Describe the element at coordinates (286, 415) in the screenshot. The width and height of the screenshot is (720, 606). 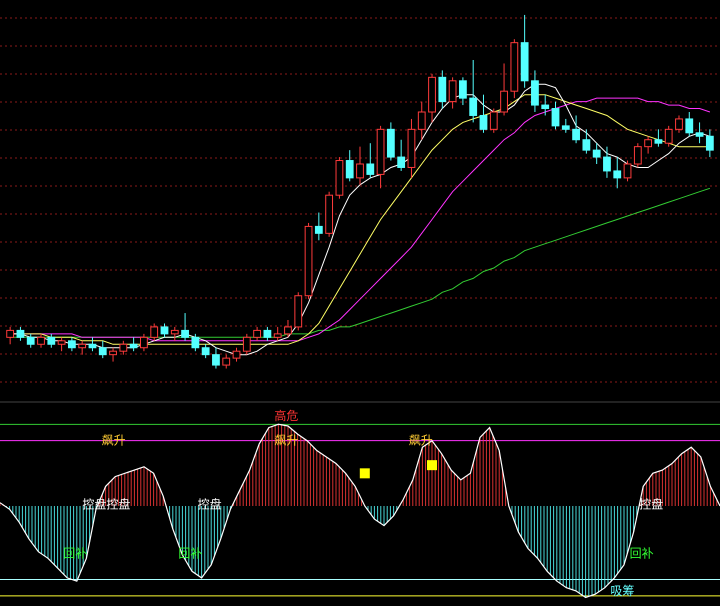
I see `signal-label: 高危` at that location.